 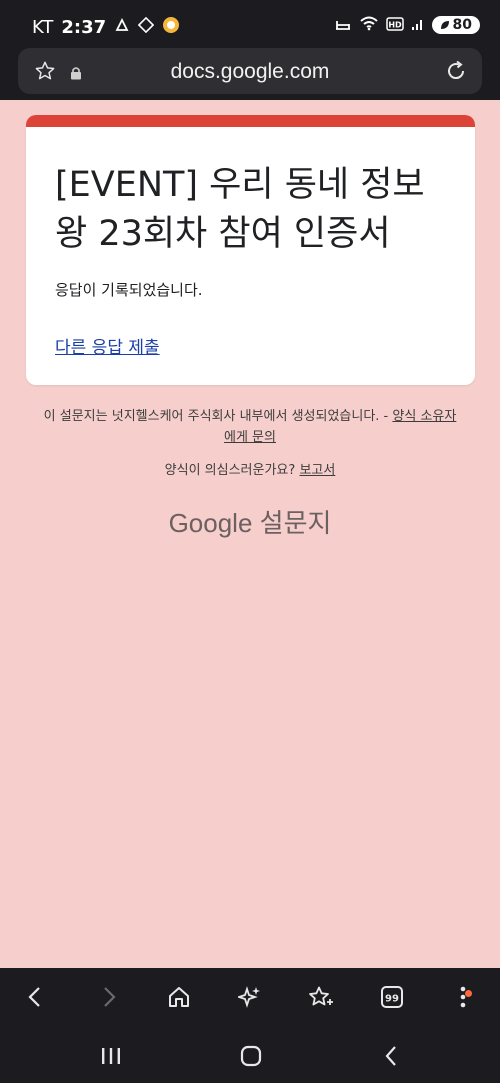 I want to click on more-vertical-icon, so click(x=463, y=997).